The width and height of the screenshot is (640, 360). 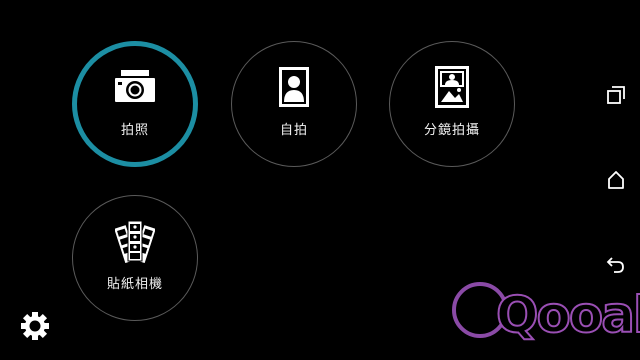 What do you see at coordinates (135, 87) in the screenshot?
I see `camera-icon` at bounding box center [135, 87].